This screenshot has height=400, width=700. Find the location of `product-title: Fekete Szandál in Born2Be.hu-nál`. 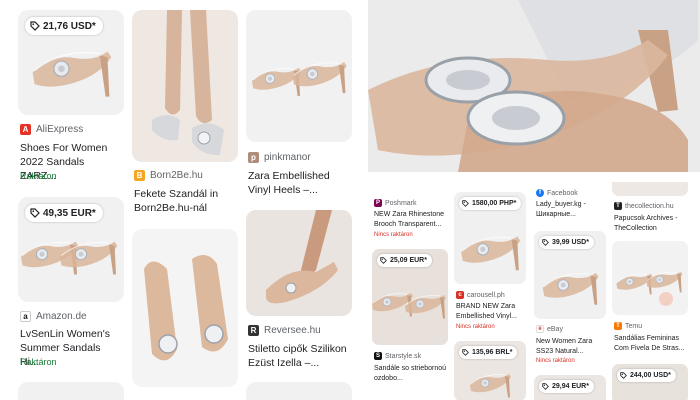

product-title: Fekete Szandál in Born2Be.hu-nál is located at coordinates (186, 201).